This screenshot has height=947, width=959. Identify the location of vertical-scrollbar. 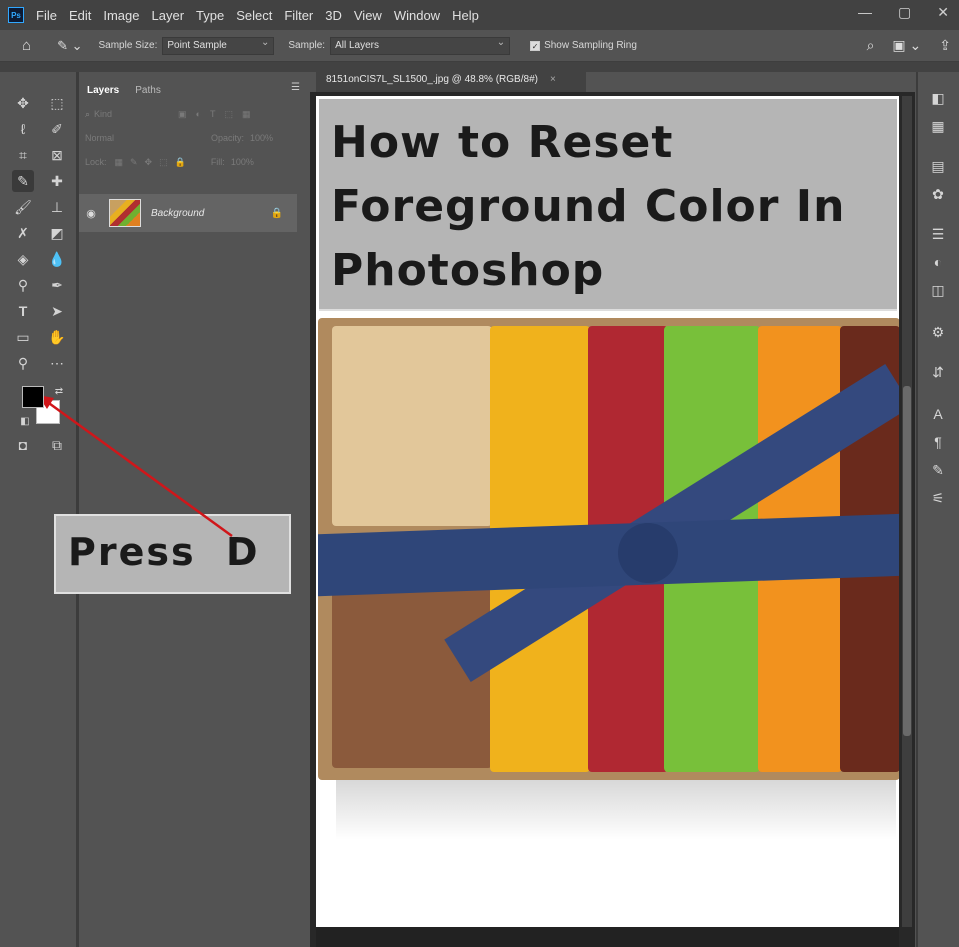
(907, 511).